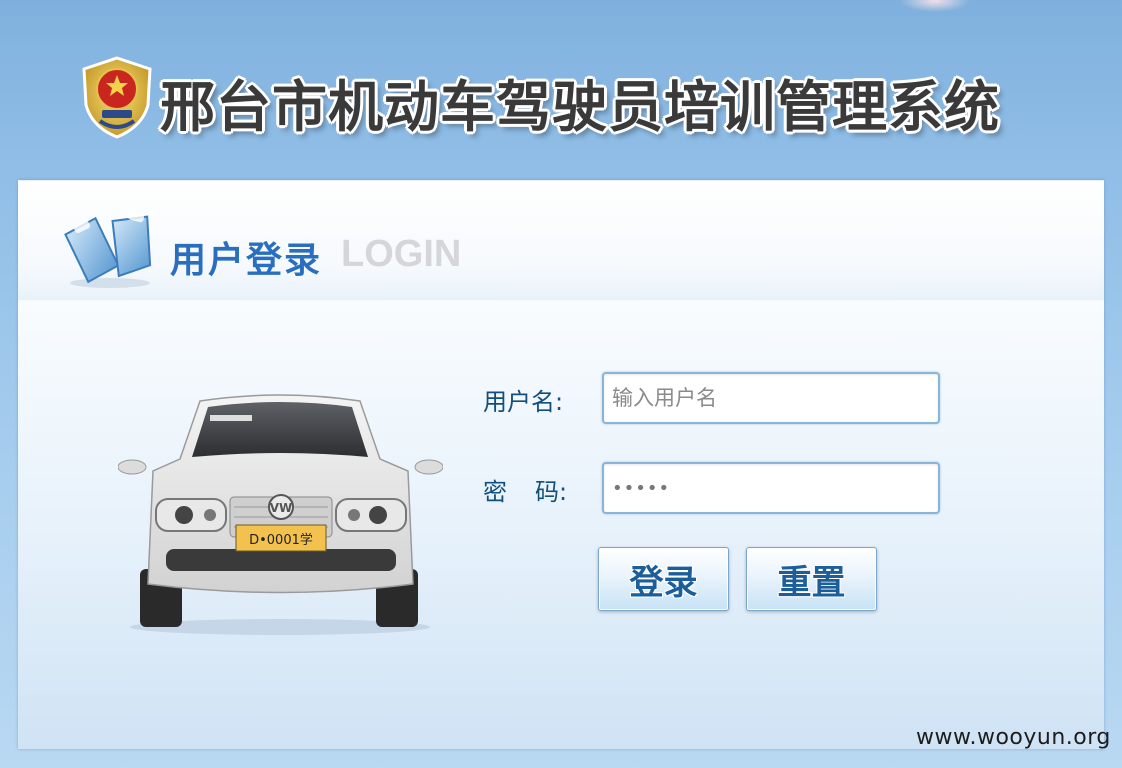  I want to click on login-panel-header: 用户登录 LOGIN, so click(561, 240).